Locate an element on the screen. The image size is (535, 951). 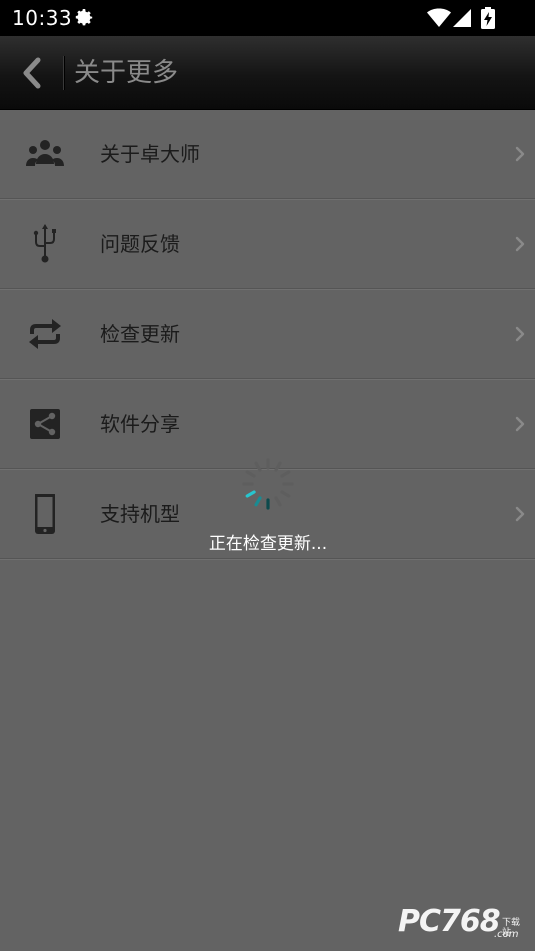
menu-item-label: 检查更新 is located at coordinates (140, 334).